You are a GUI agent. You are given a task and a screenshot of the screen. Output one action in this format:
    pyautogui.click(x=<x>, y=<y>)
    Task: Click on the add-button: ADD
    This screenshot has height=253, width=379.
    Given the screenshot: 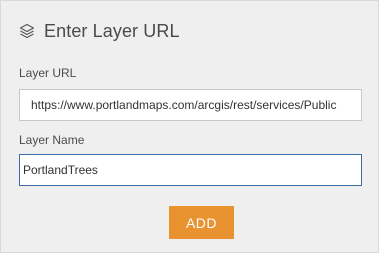 What is the action you would take?
    pyautogui.click(x=201, y=222)
    